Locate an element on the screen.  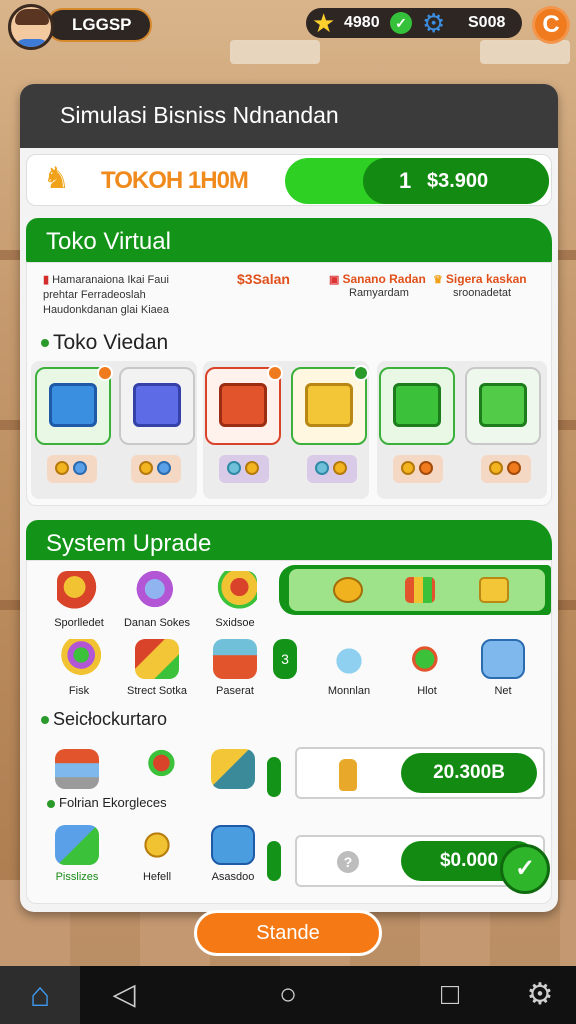
bottle-icon is located at coordinates (348, 775).